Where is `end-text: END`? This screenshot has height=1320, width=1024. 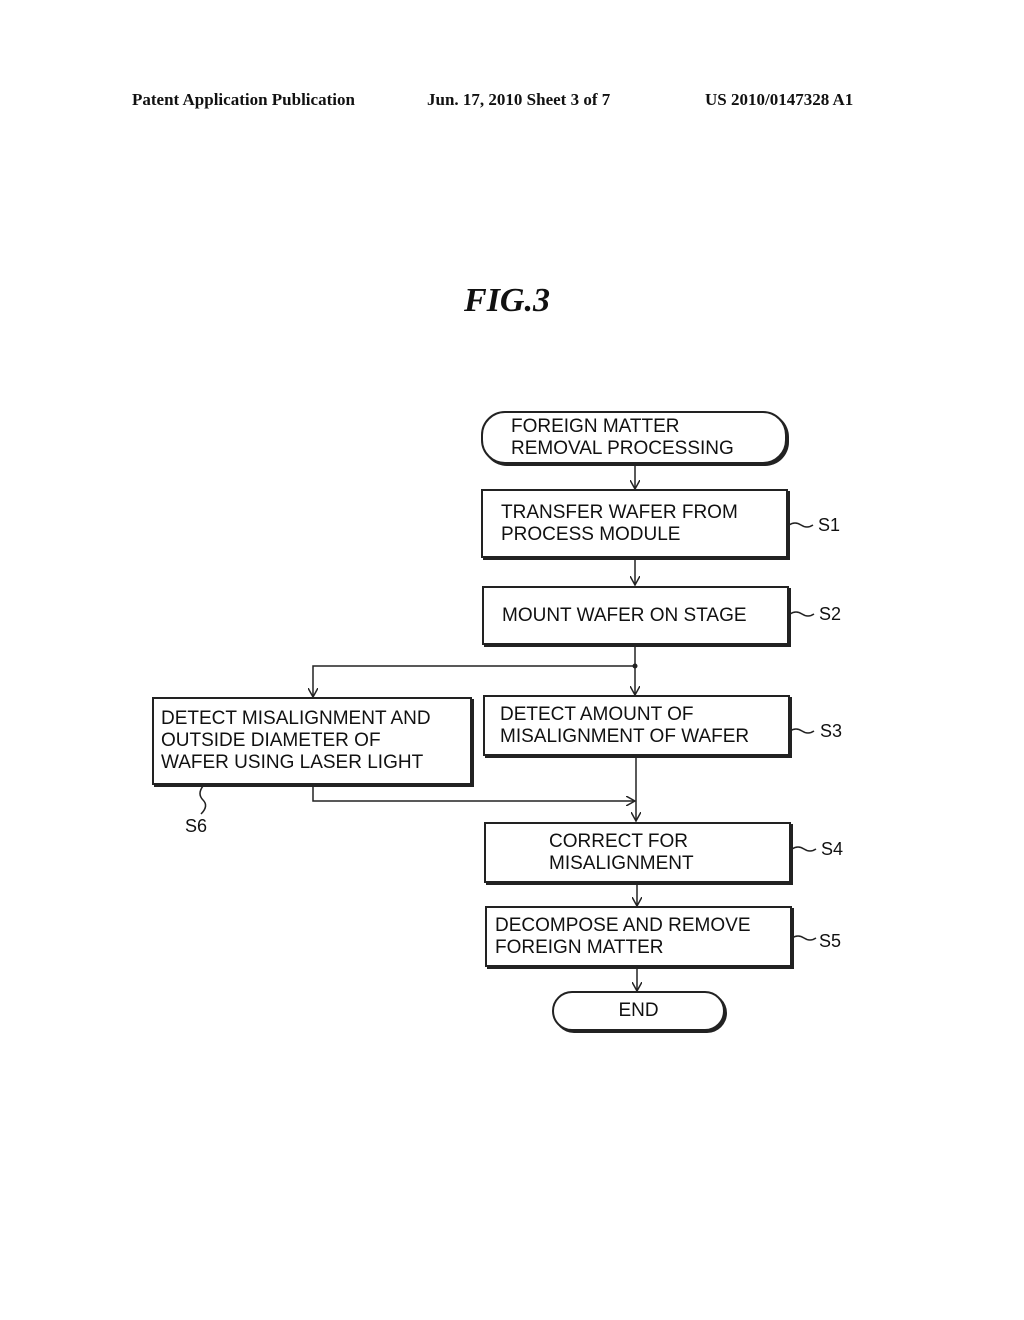
end-text: END is located at coordinates (638, 1010).